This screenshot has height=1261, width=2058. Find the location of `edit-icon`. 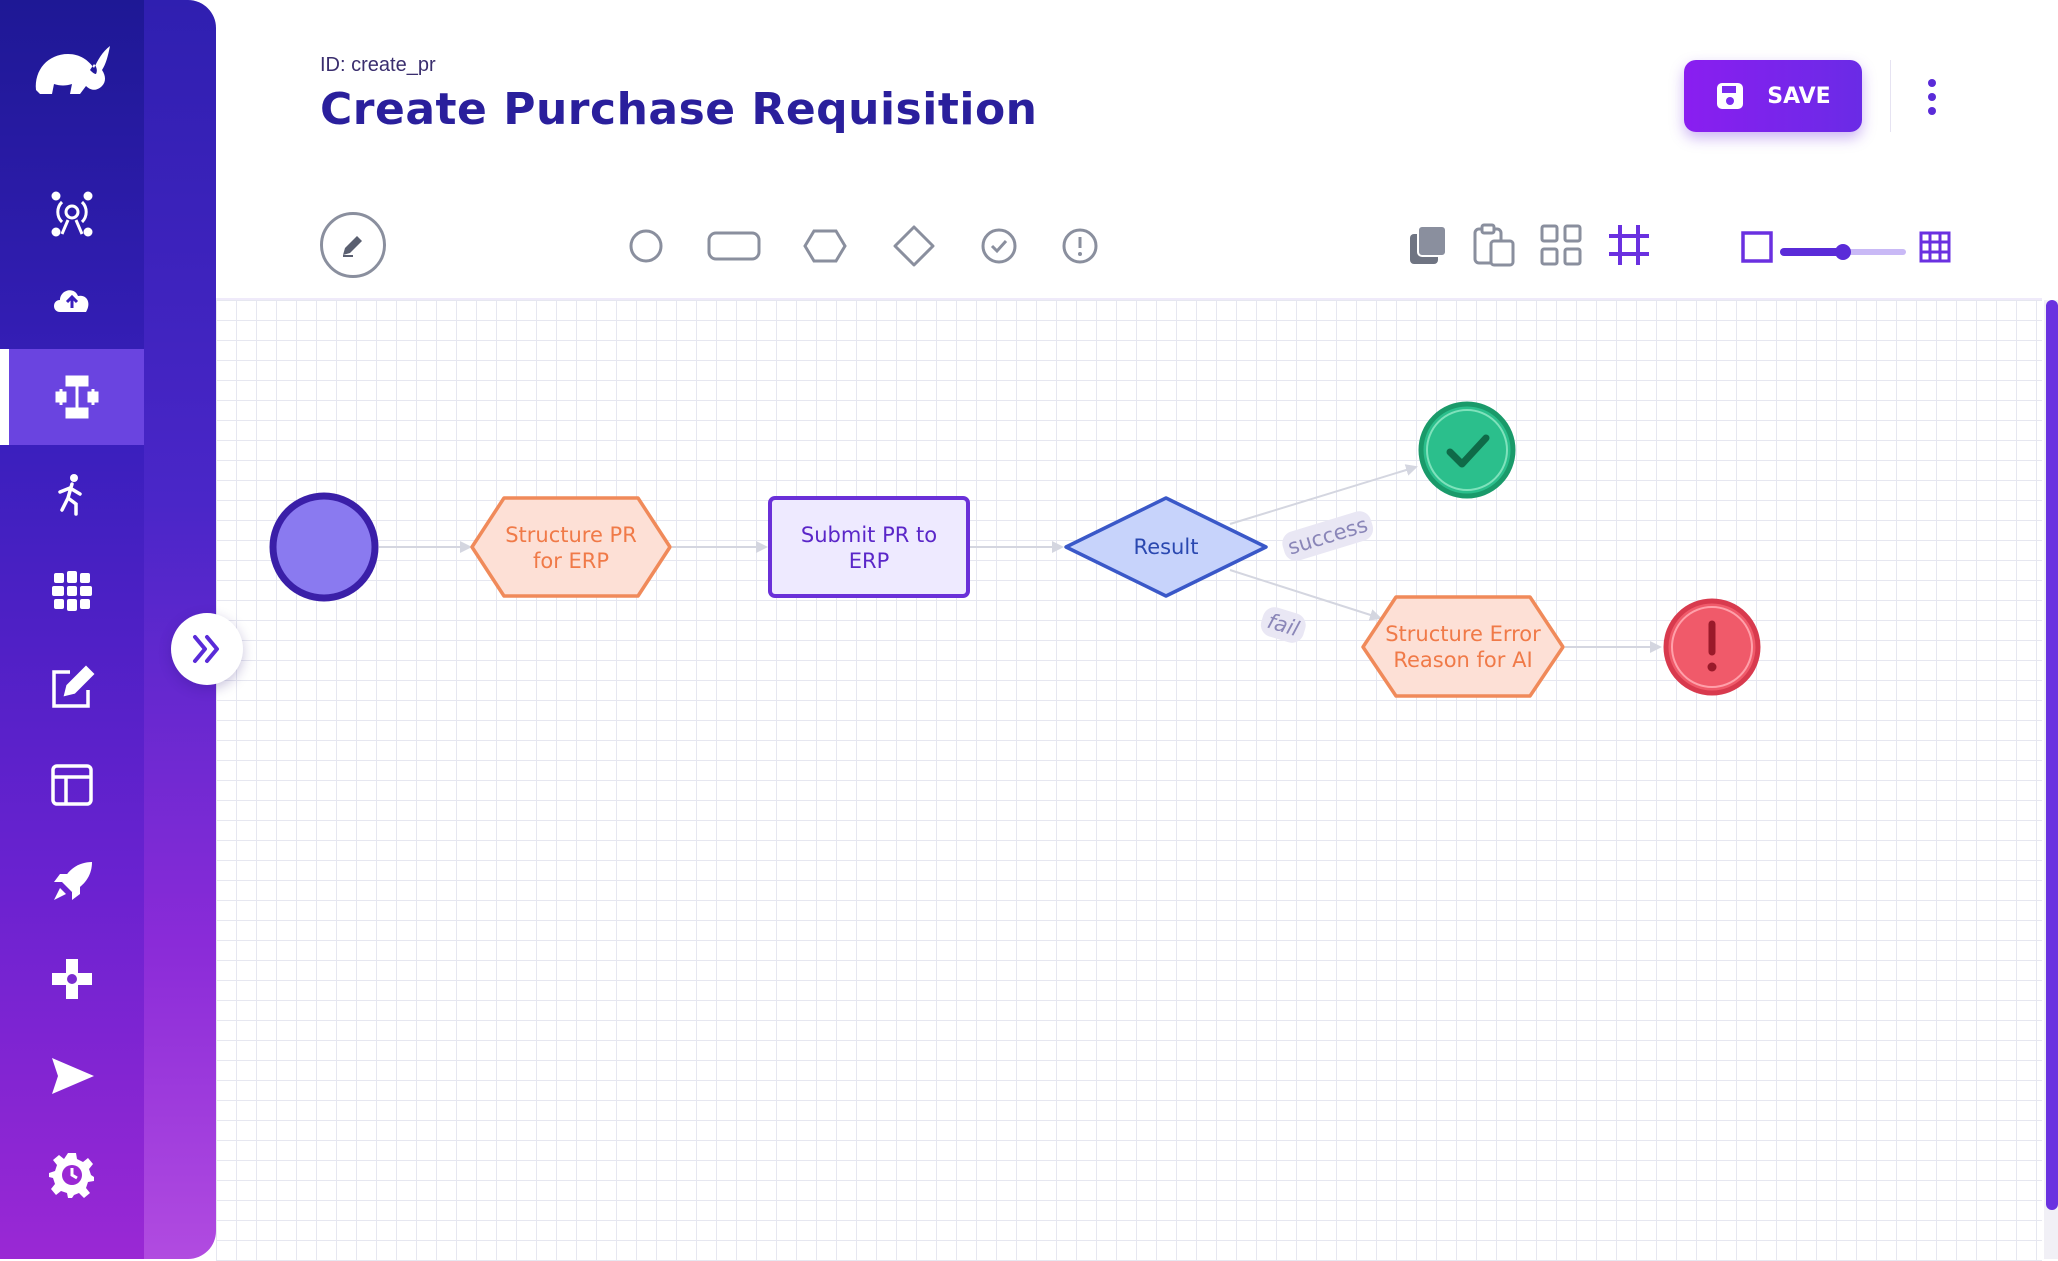

edit-icon is located at coordinates (73, 686).